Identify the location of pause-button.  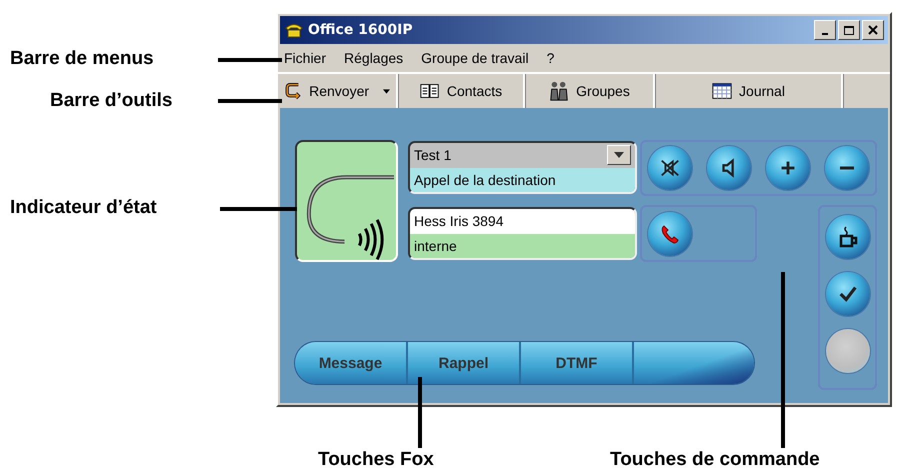
(848, 237).